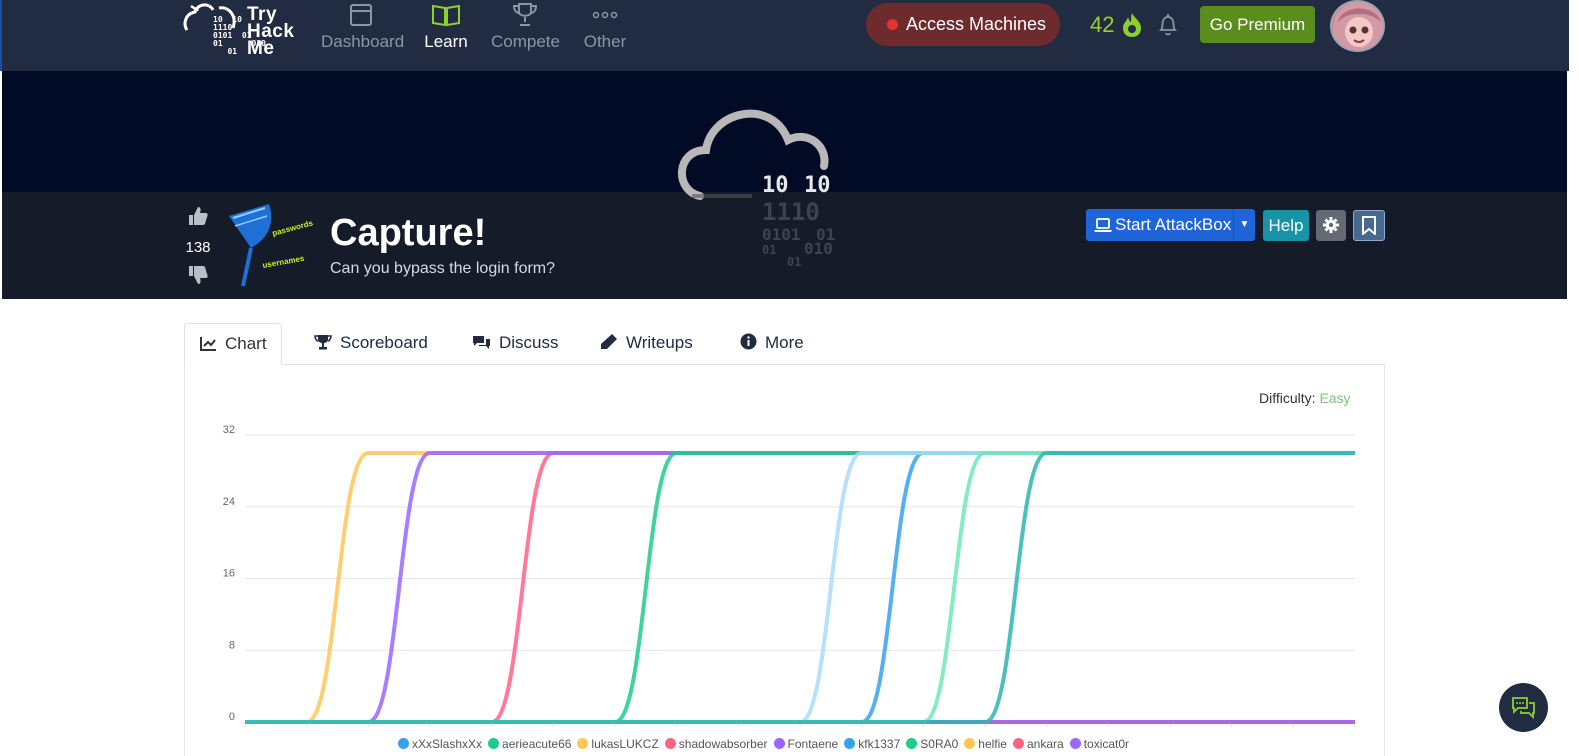 The height and width of the screenshot is (756, 1579). I want to click on room-icon-word-2: usernames, so click(284, 262).